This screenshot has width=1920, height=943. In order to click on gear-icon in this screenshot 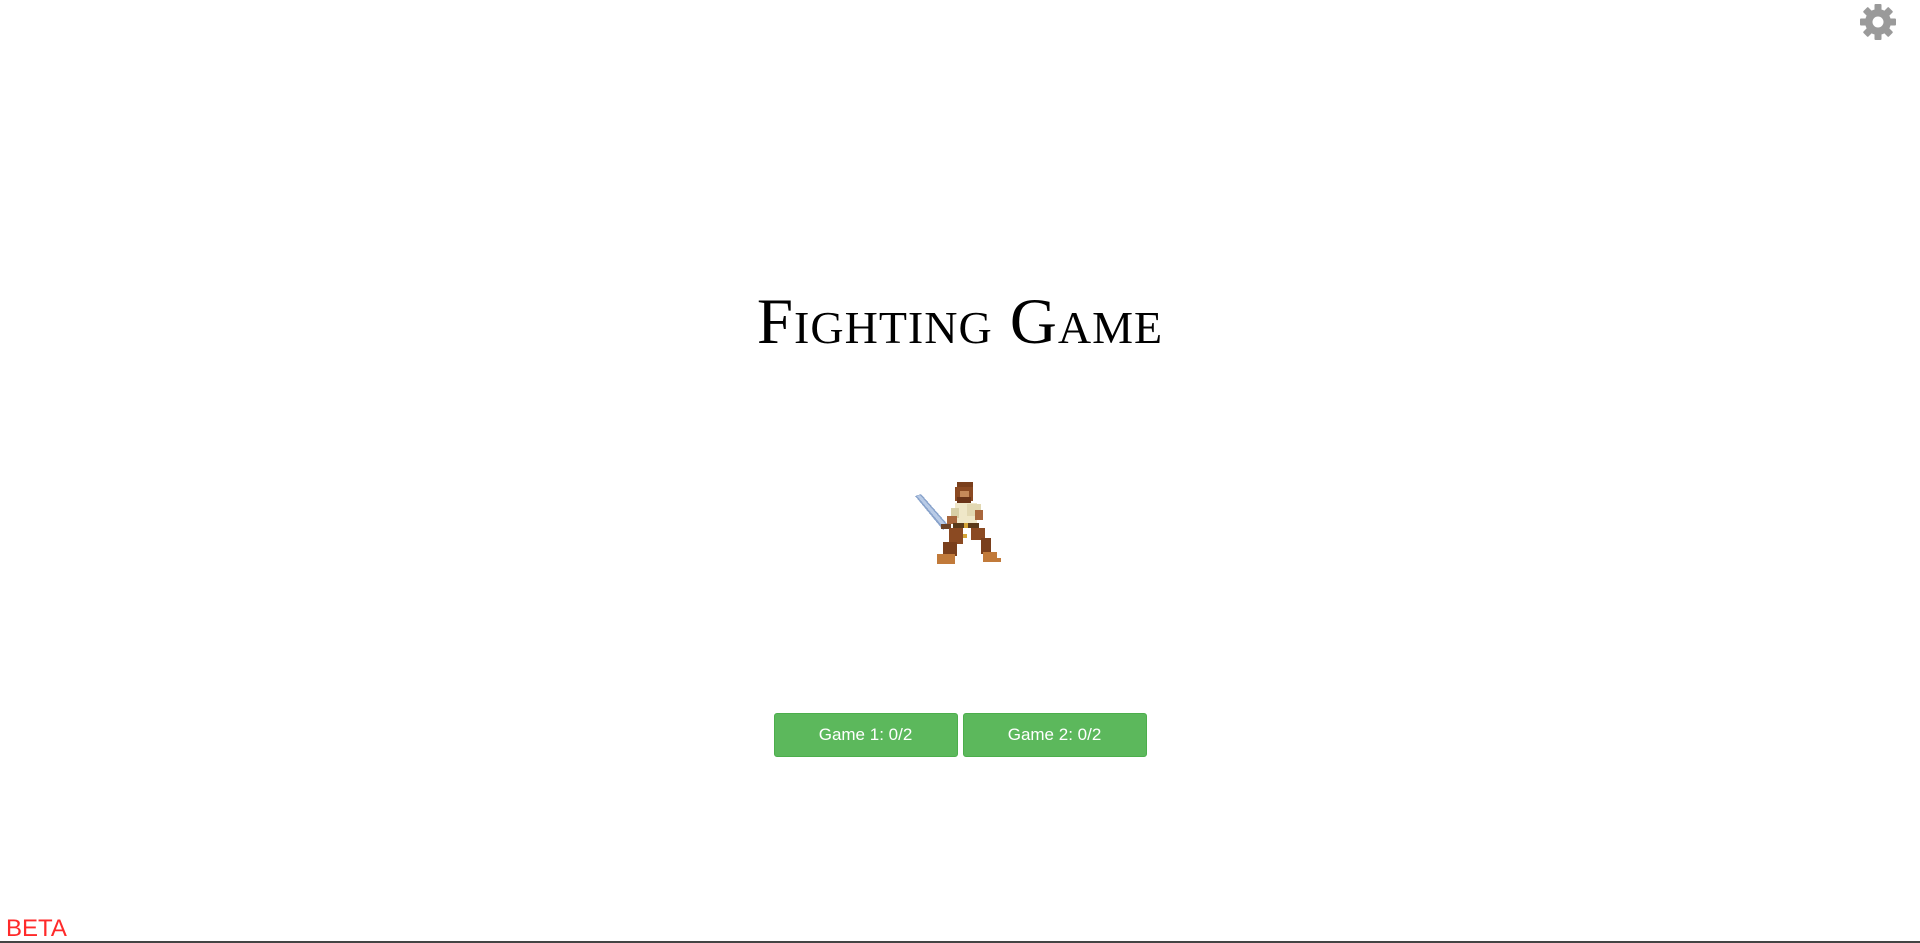, I will do `click(1878, 22)`.